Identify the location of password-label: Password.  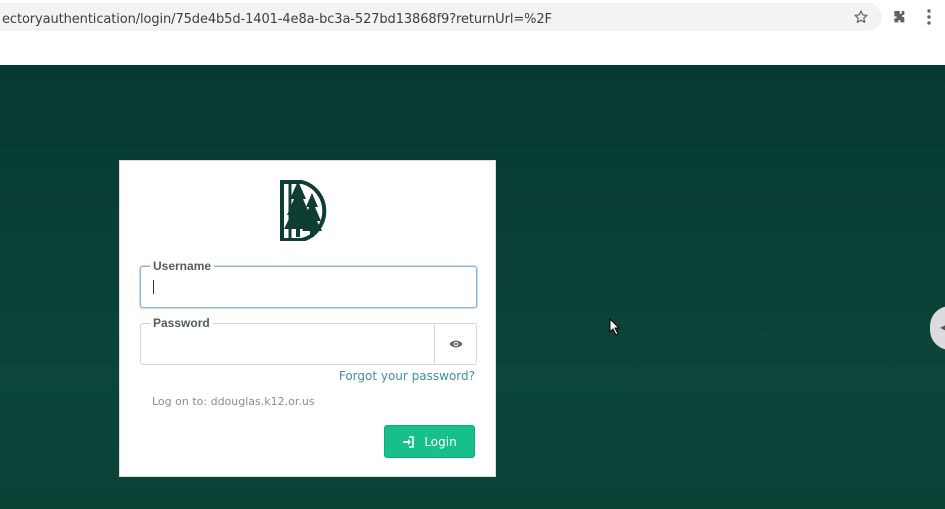
(181, 323).